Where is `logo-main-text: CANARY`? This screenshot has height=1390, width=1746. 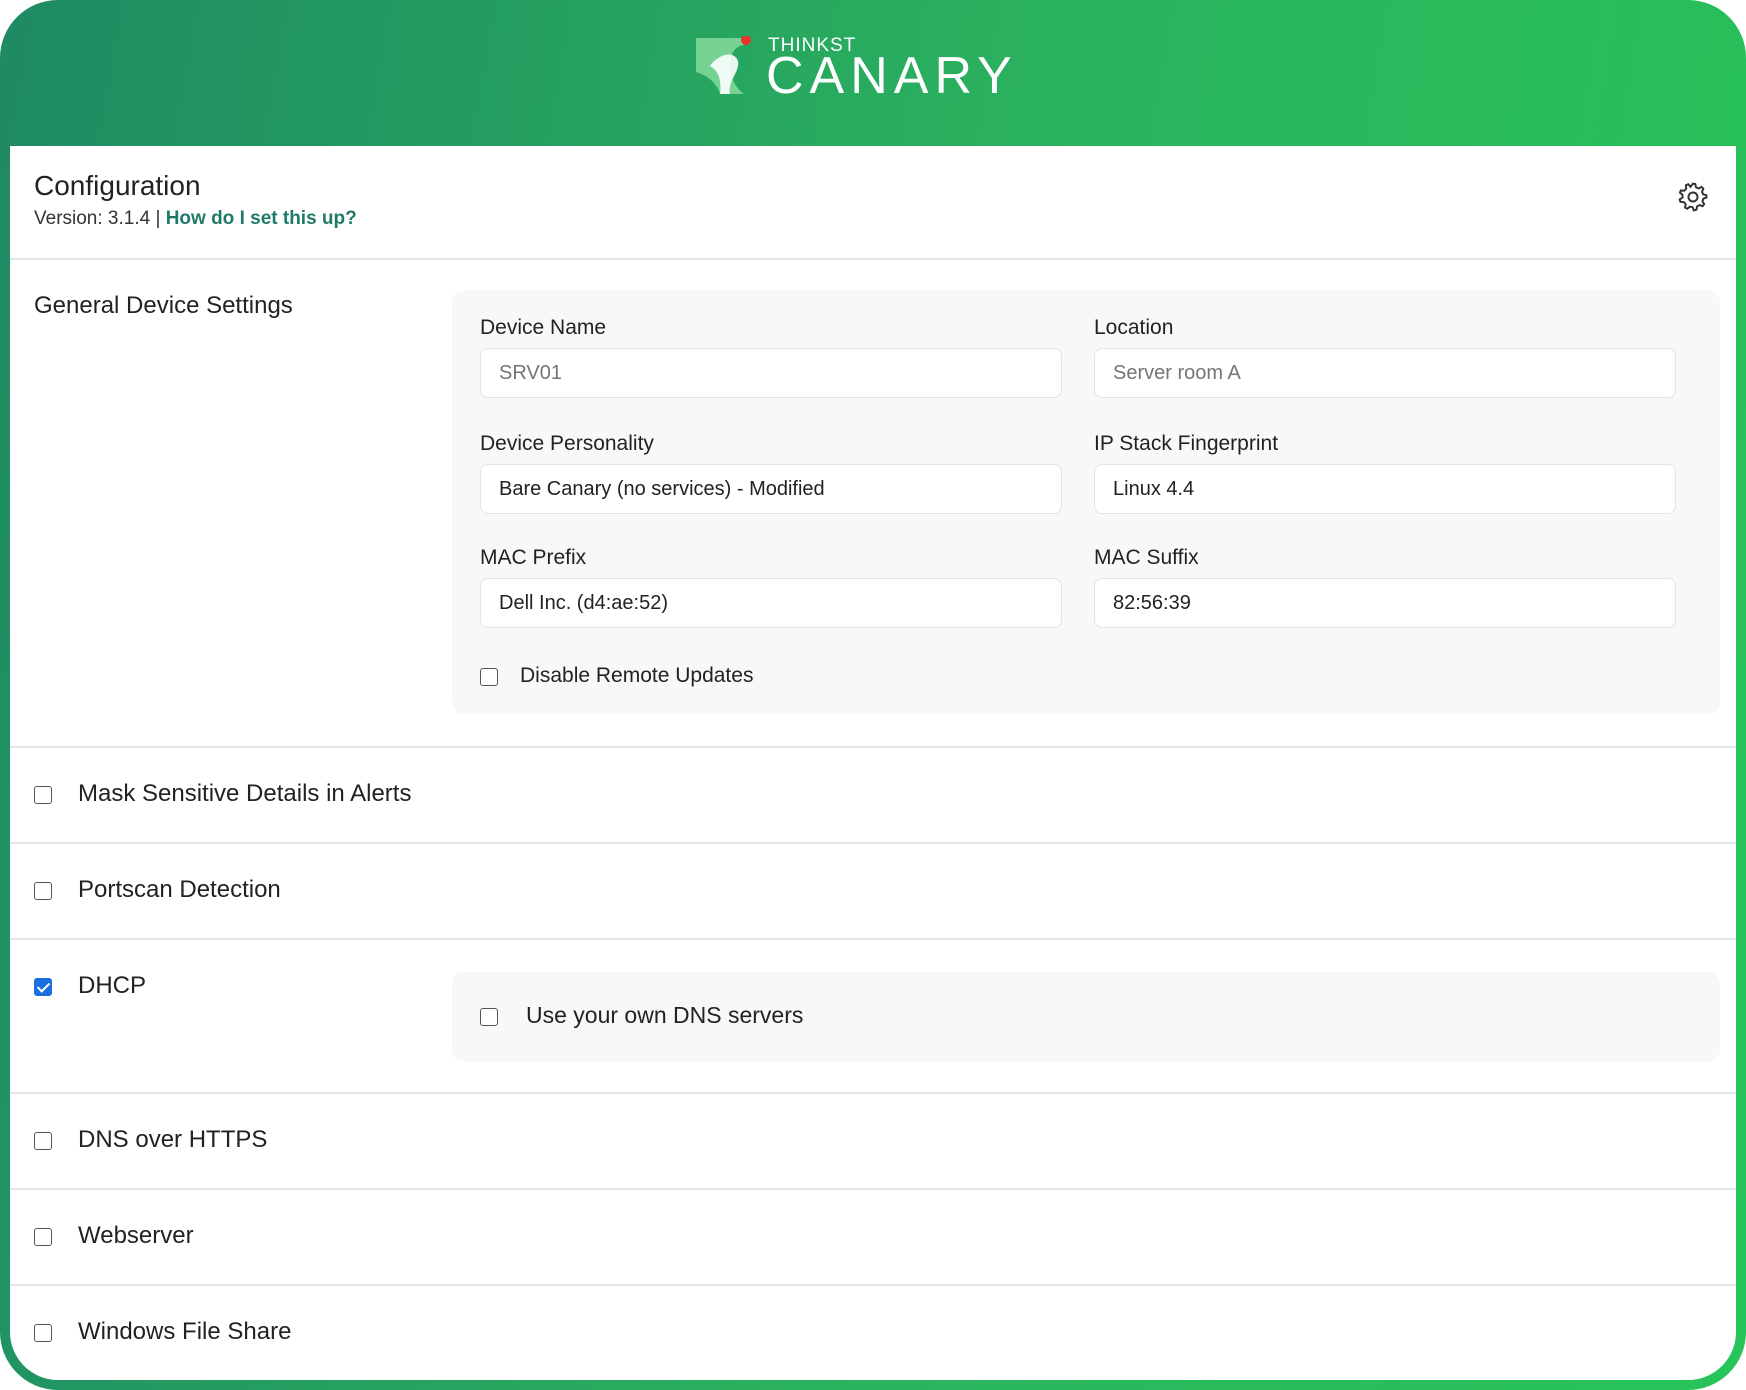
logo-main-text: CANARY is located at coordinates (892, 76).